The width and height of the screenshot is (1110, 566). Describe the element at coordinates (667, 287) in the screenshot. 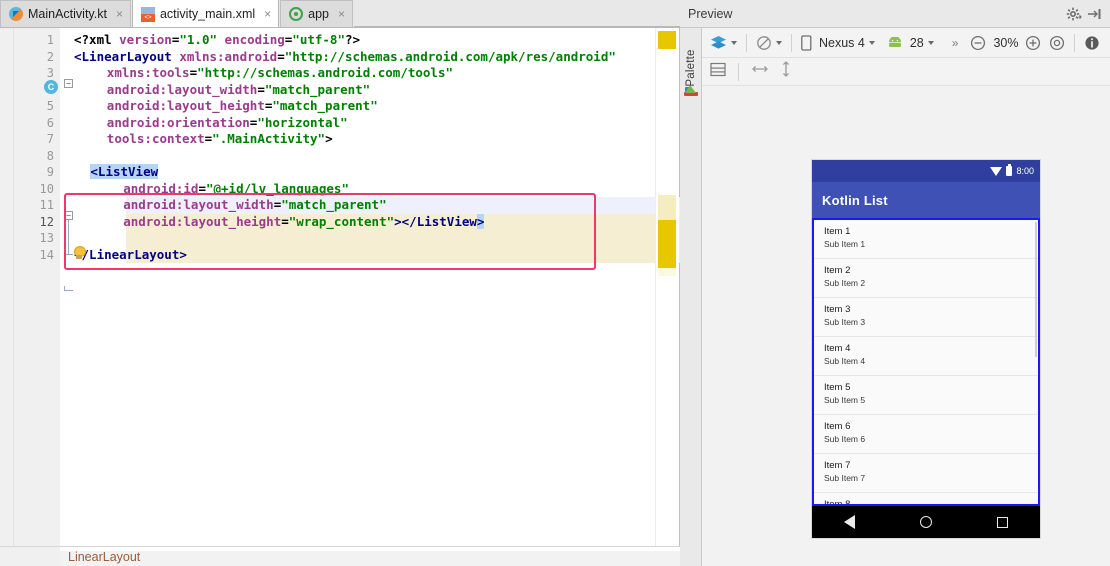

I see `editor-marker-bar` at that location.